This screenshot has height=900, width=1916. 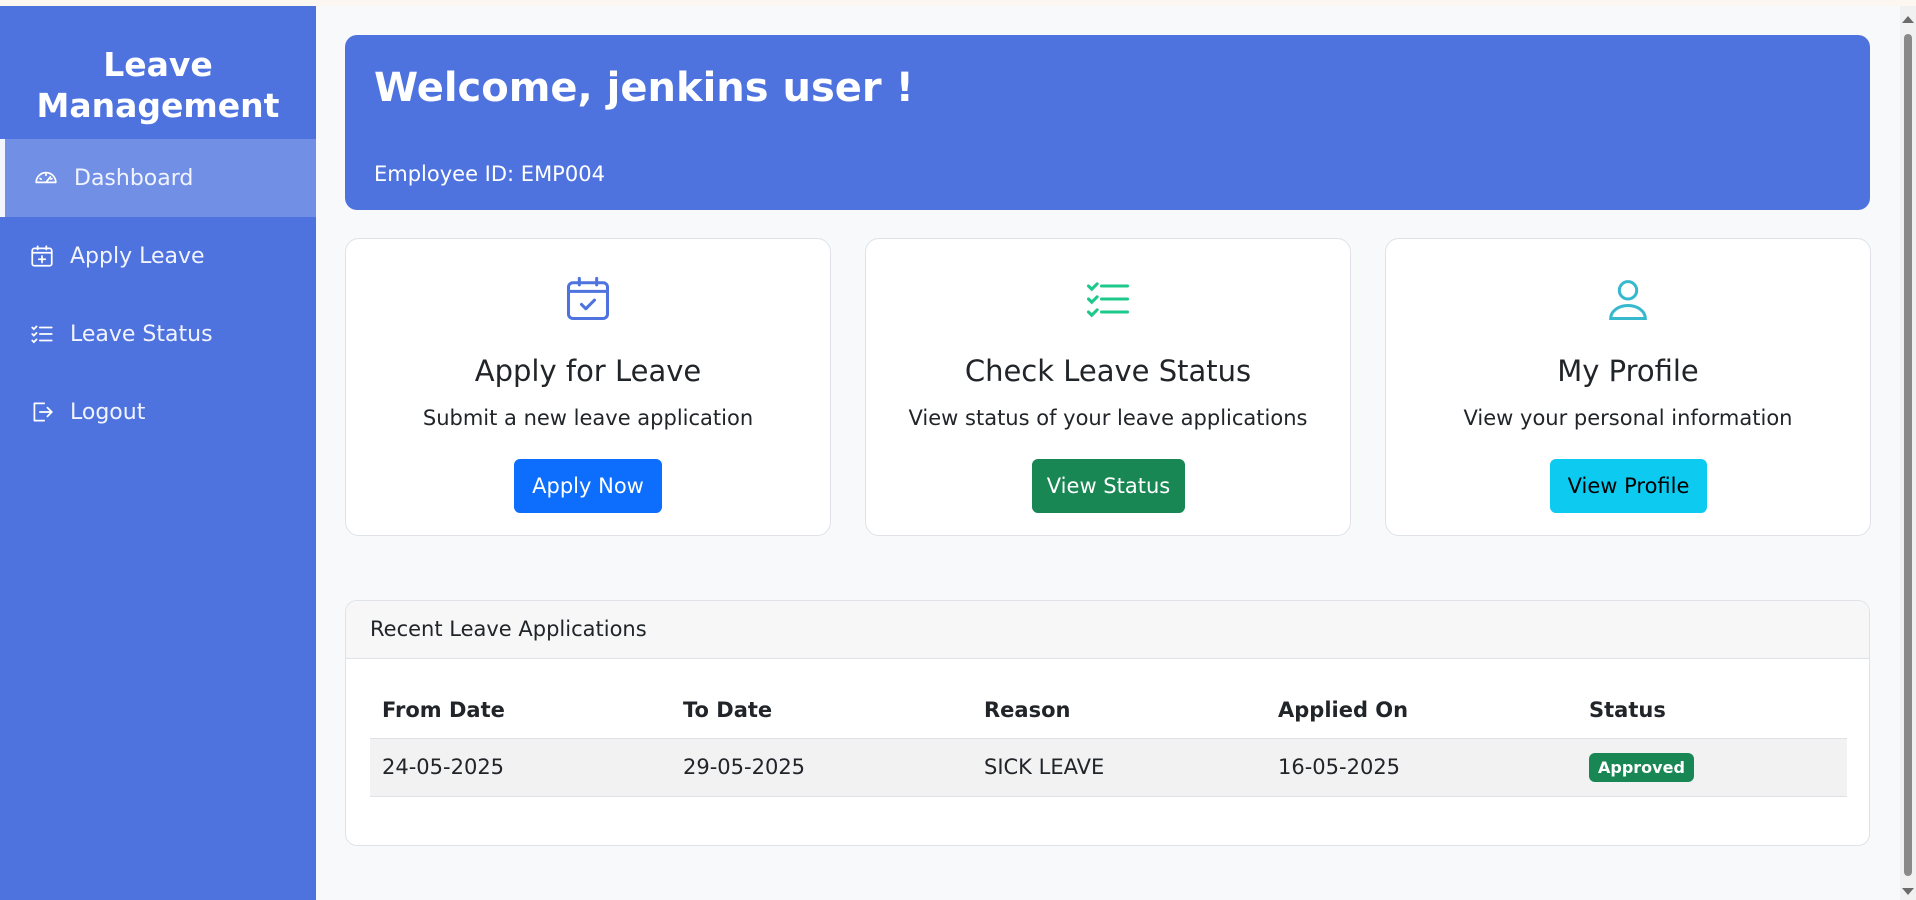 I want to click on column-header-status: Status, so click(x=1712, y=710).